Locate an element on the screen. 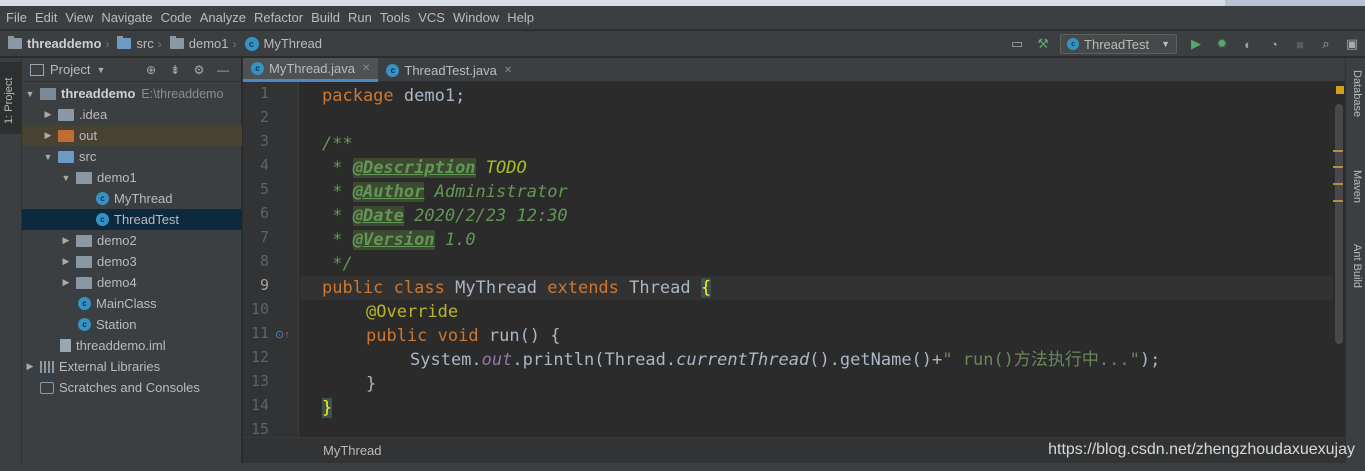 This screenshot has width=1365, height=471. breadcrumb-threaddemo: threaddemo › is located at coordinates (54, 43).